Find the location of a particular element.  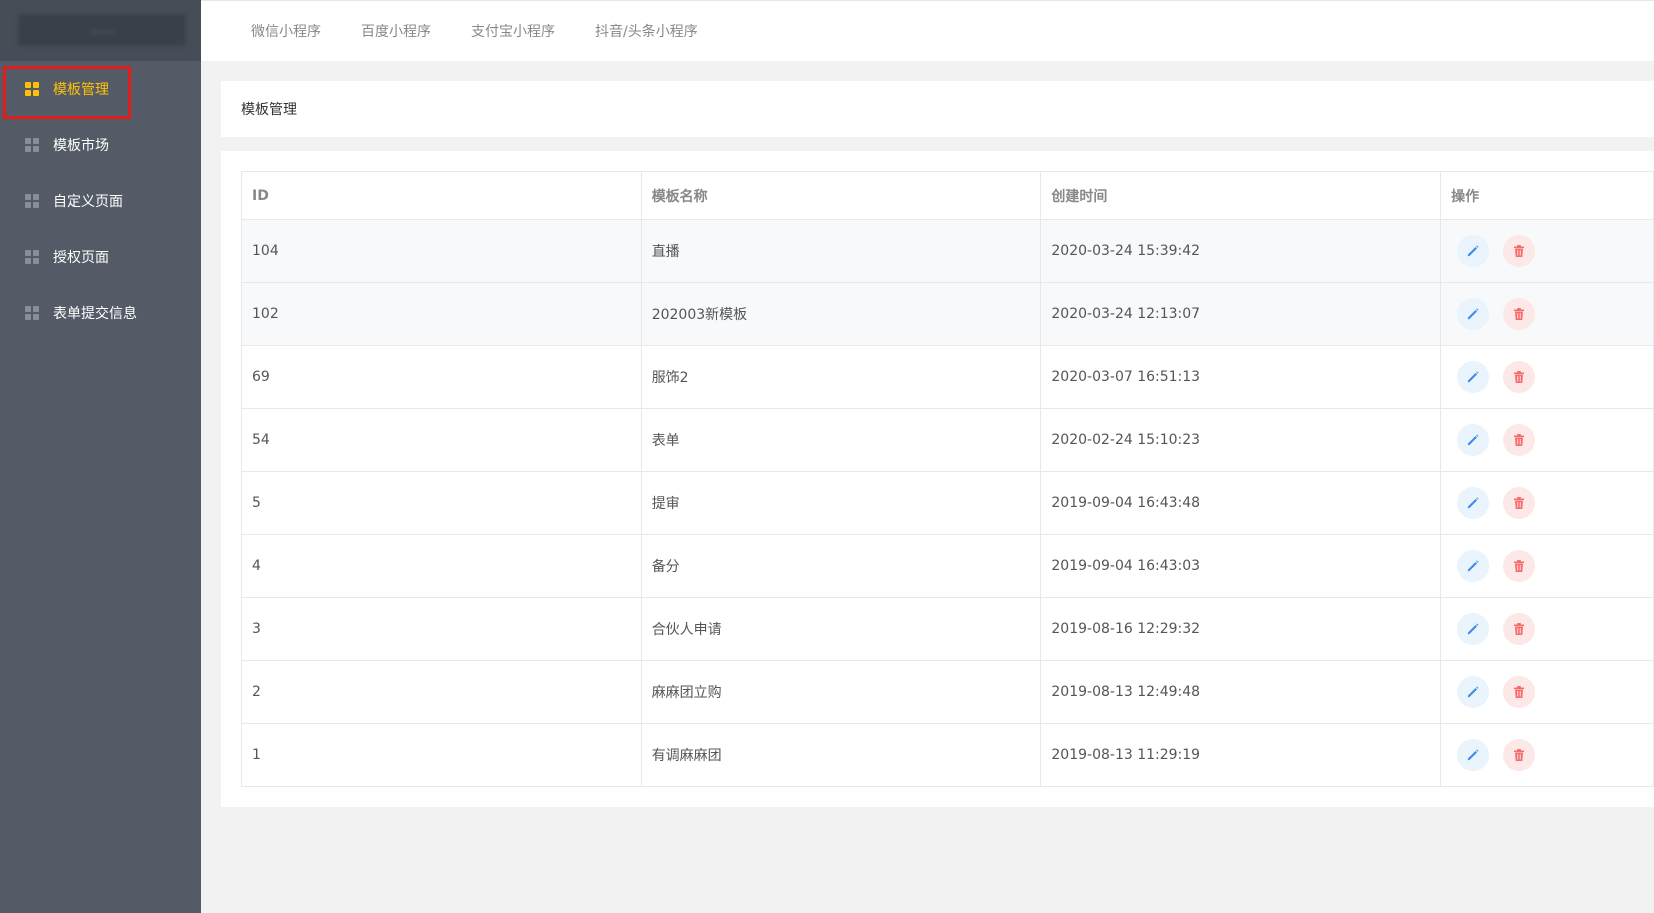

table-row: 69 服饰2 2020-03-07 16:51:13 is located at coordinates (947, 377).